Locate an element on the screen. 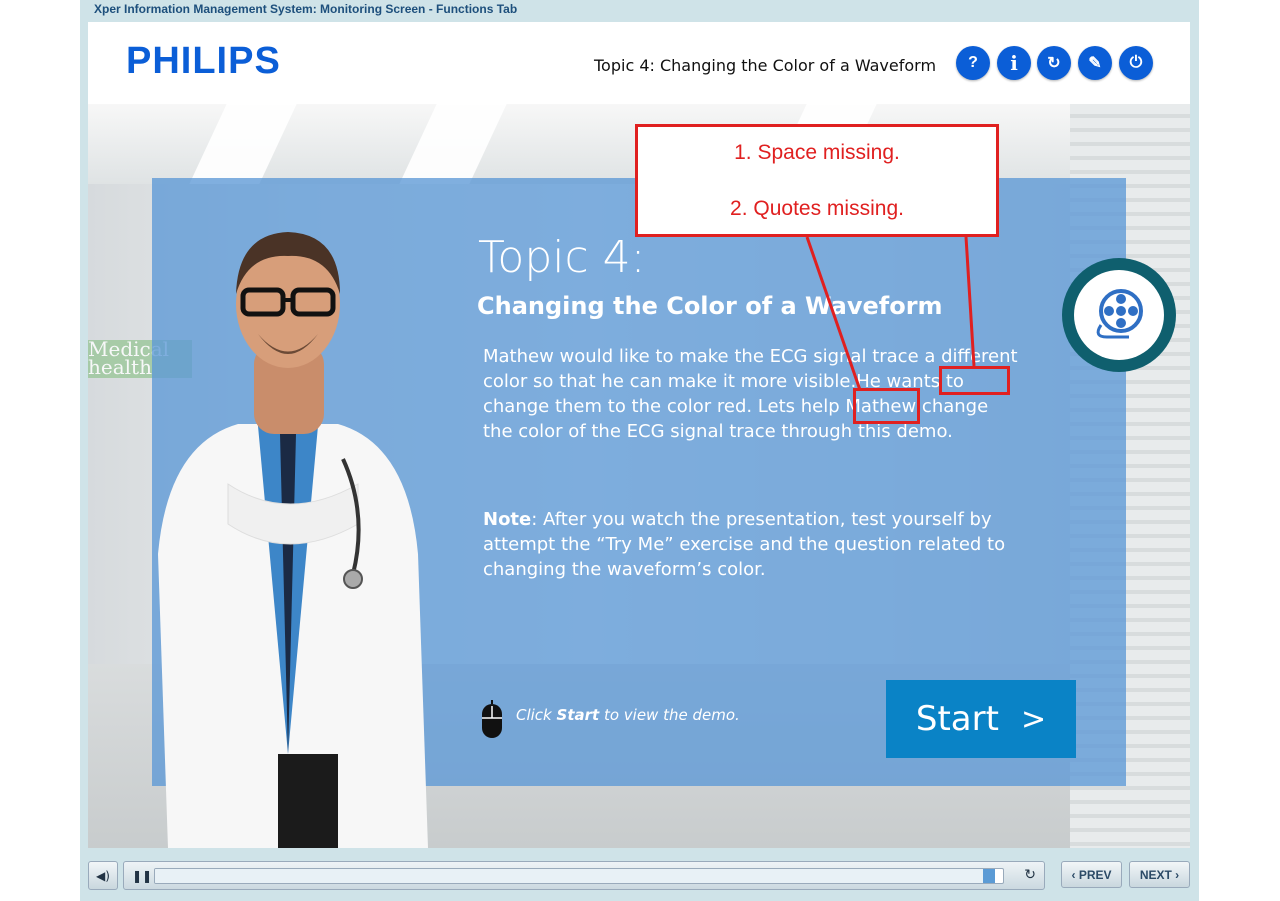 This screenshot has width=1280, height=901. navigate-button: ✎ is located at coordinates (1095, 63).